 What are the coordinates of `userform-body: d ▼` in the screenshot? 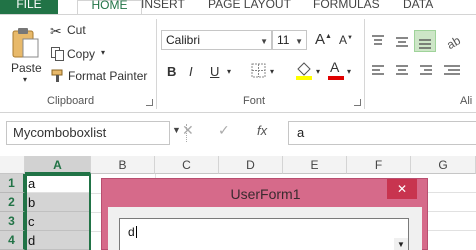 It's located at (265, 228).